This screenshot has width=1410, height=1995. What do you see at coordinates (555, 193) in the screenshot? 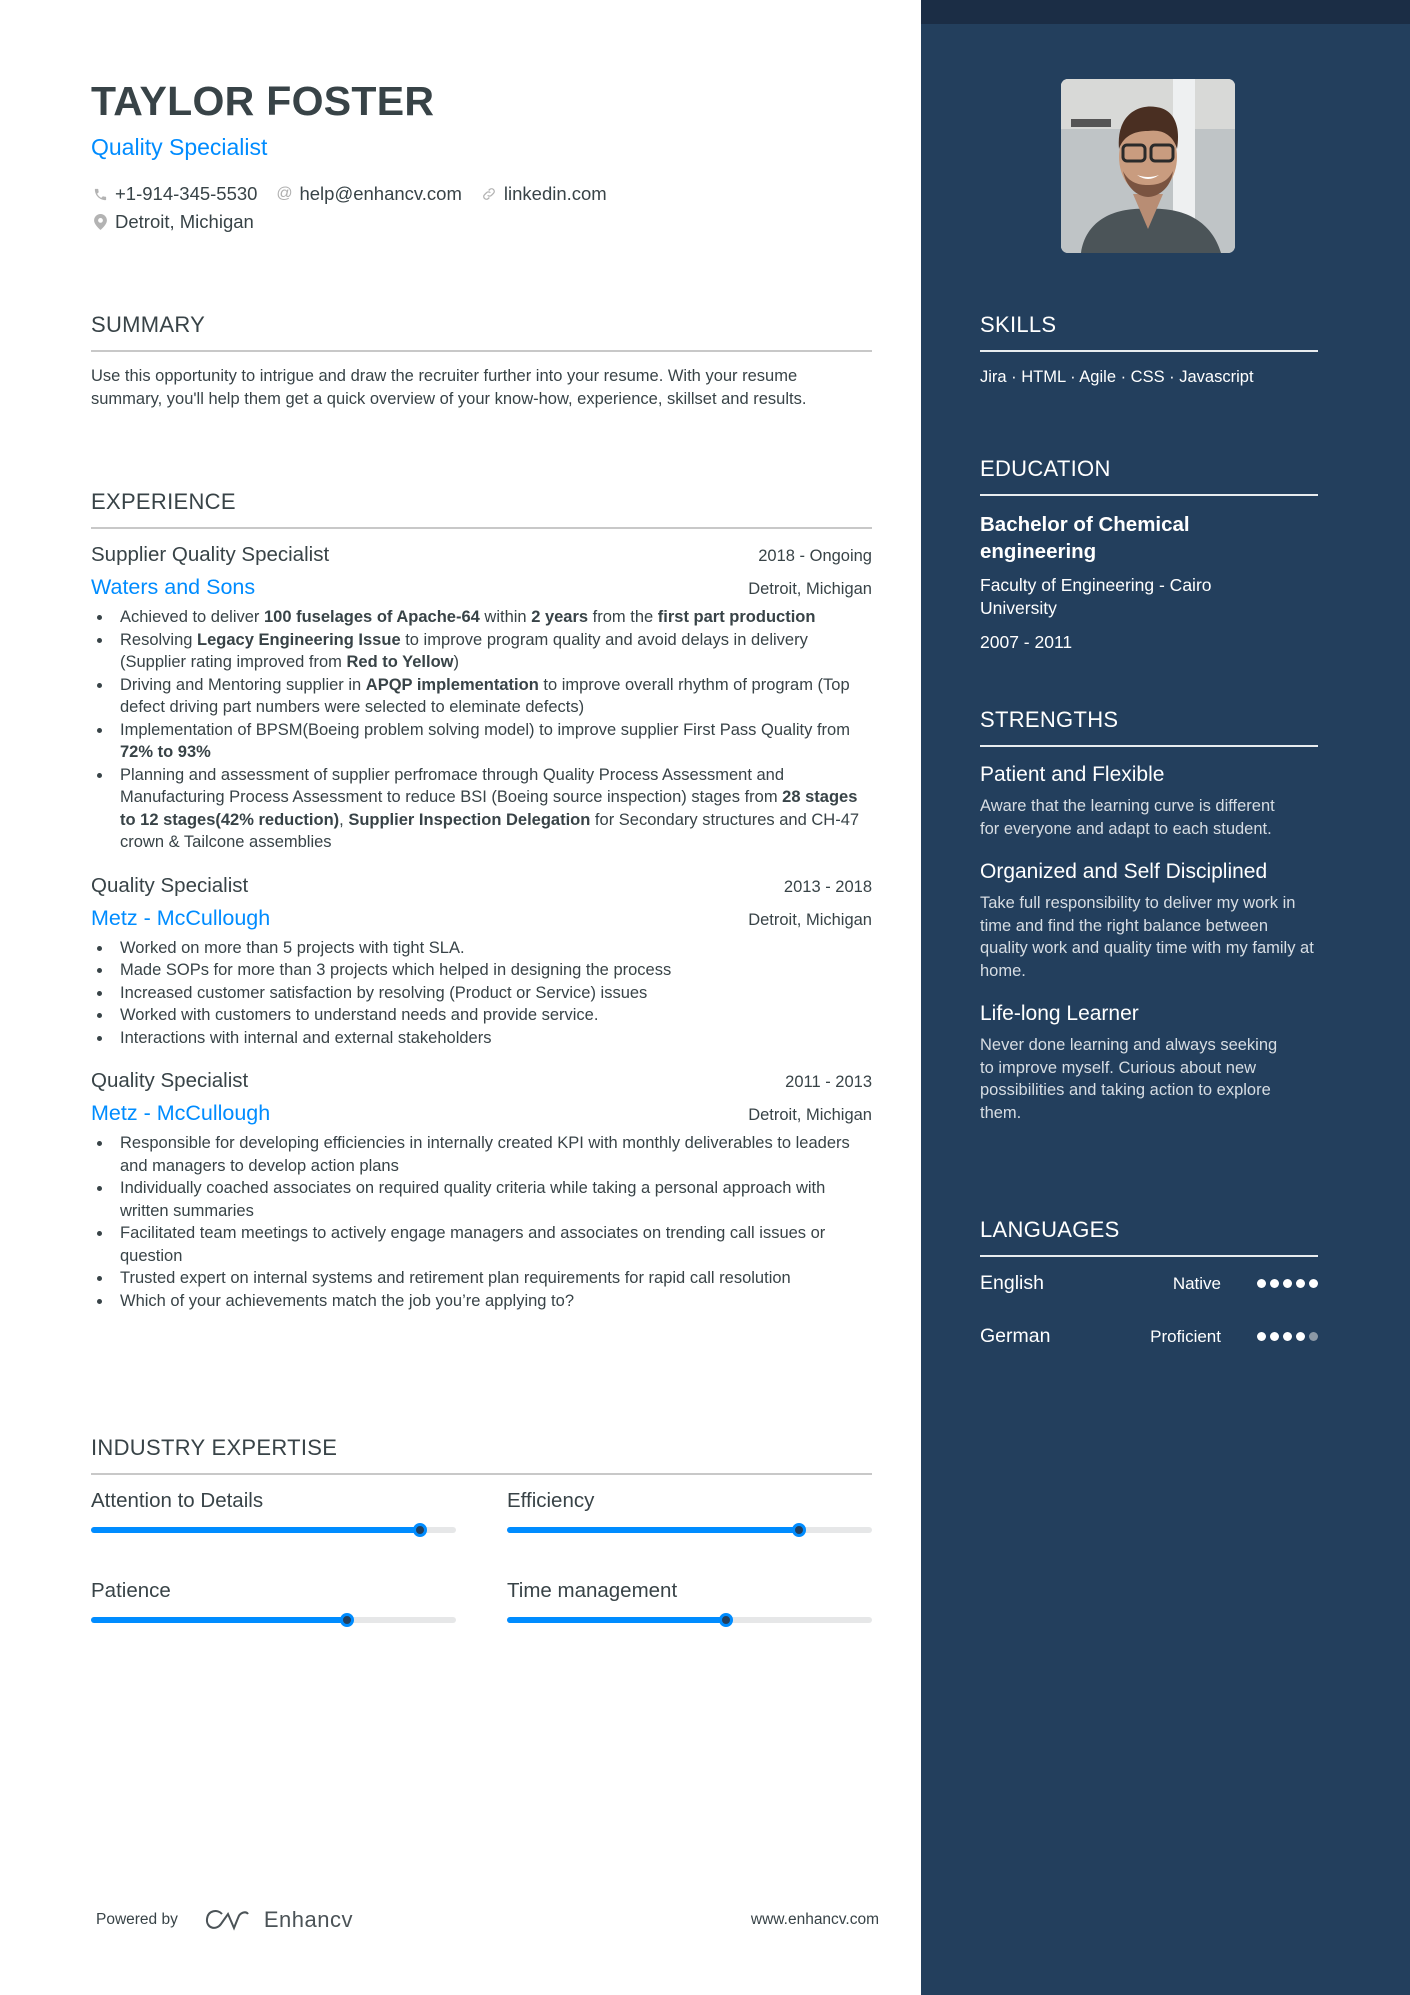
I see `linkedin-text: linkedin.com` at bounding box center [555, 193].